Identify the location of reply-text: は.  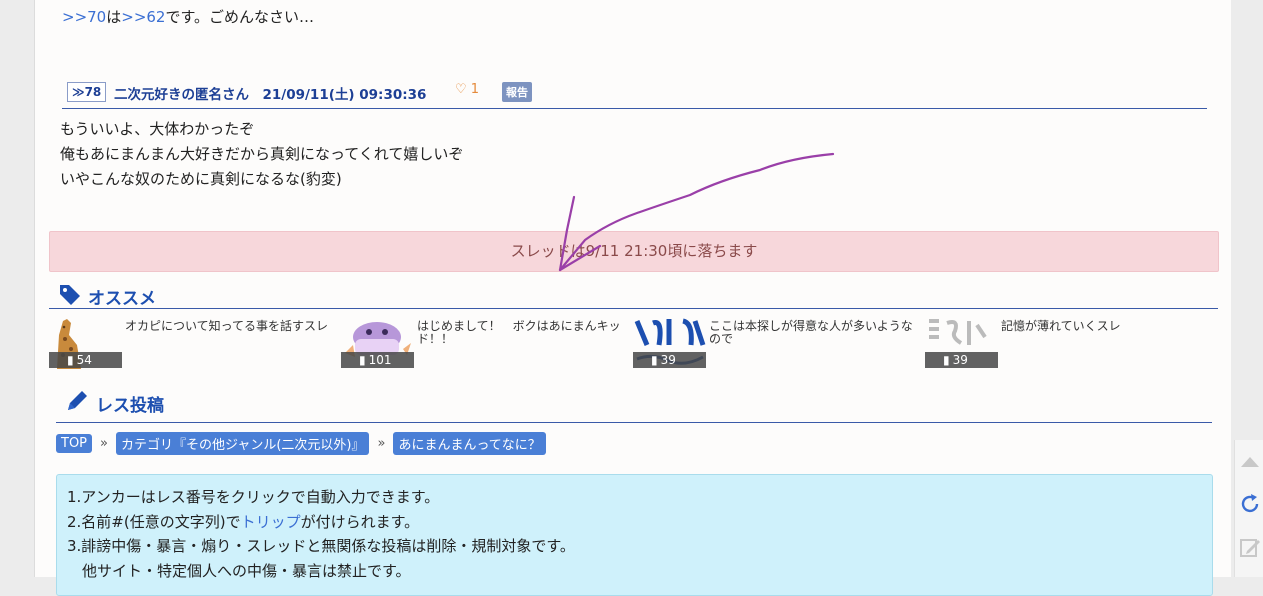
(114, 17).